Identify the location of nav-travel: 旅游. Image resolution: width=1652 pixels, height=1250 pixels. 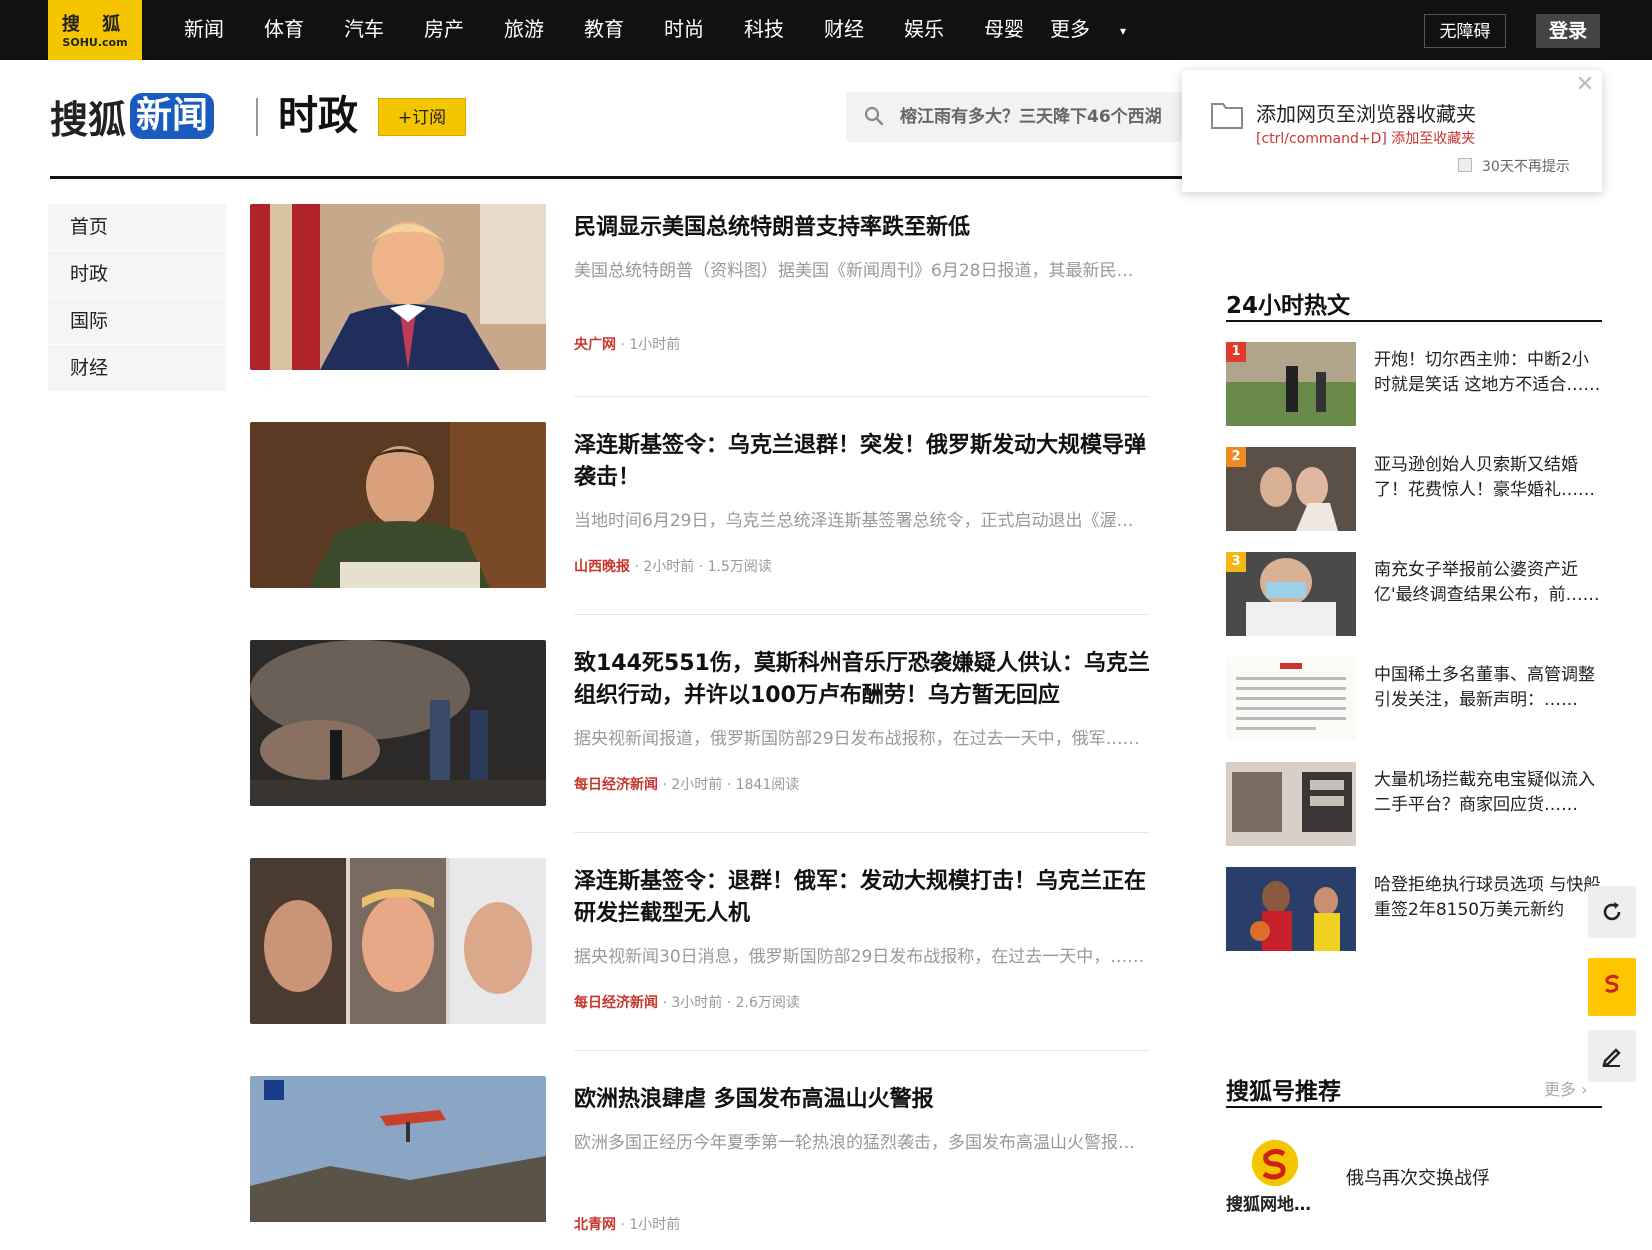
(524, 29).